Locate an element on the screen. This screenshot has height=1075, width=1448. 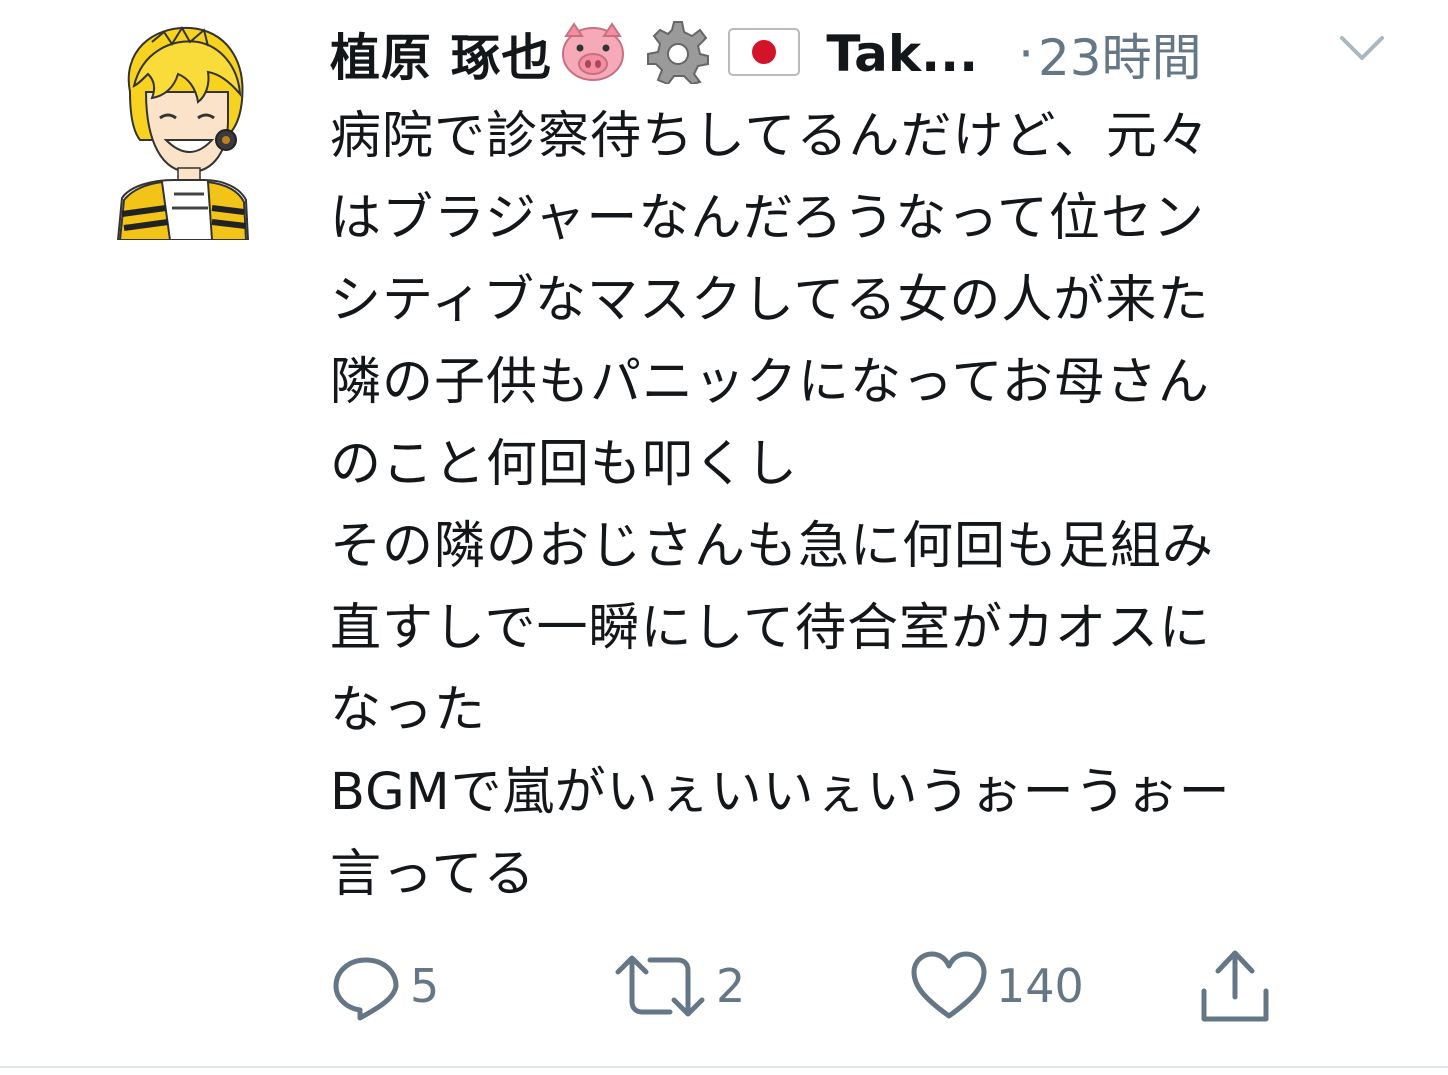
share-button is located at coordinates (1235, 986).